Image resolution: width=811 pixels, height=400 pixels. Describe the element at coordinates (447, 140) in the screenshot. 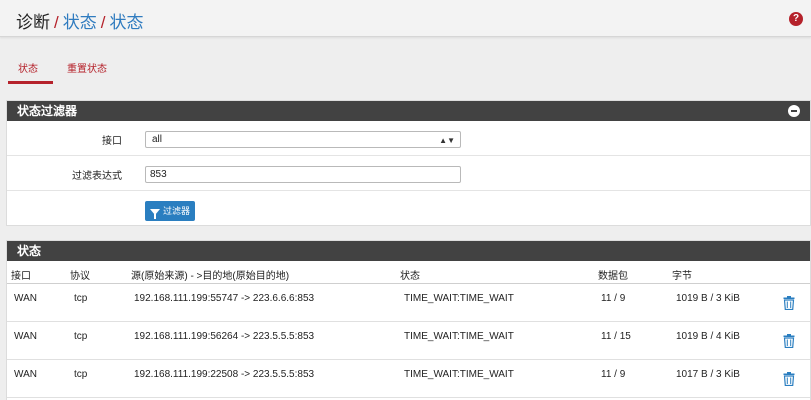

I see `chevron-updown-icon: ▲▼` at that location.